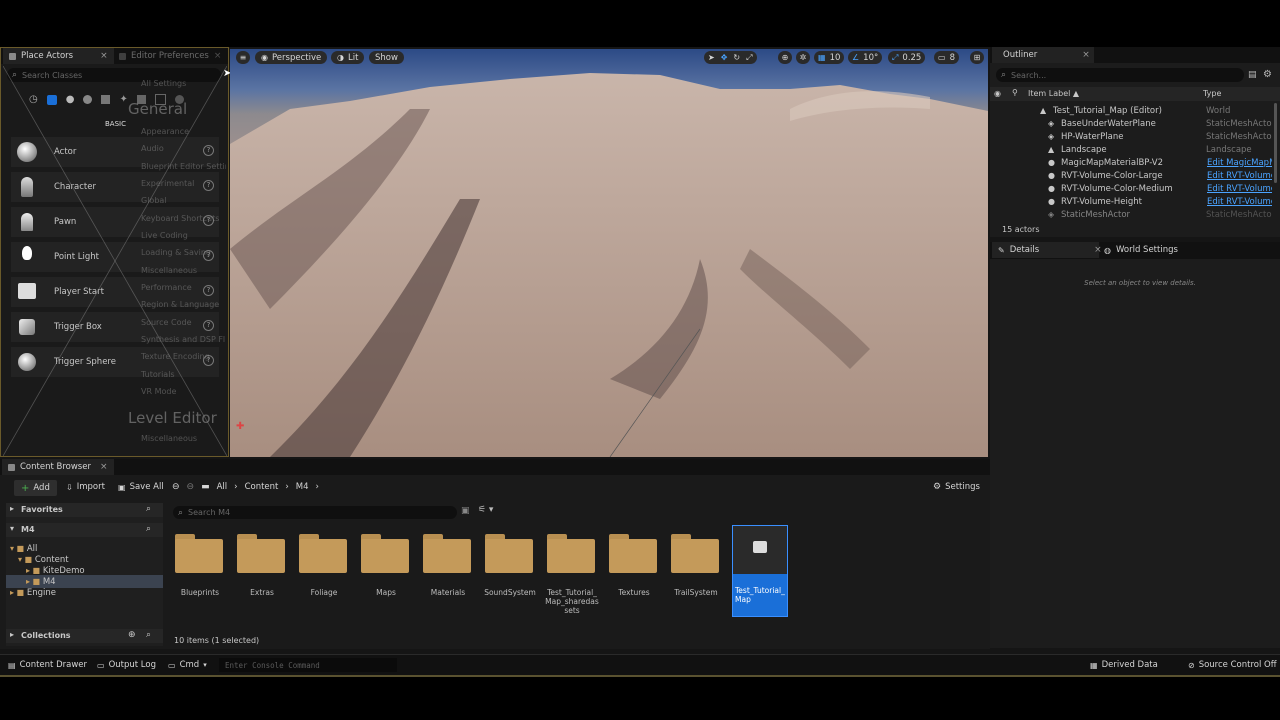 This screenshot has height=720, width=1280. I want to click on folder-icon: ▾ ■, so click(25, 559).